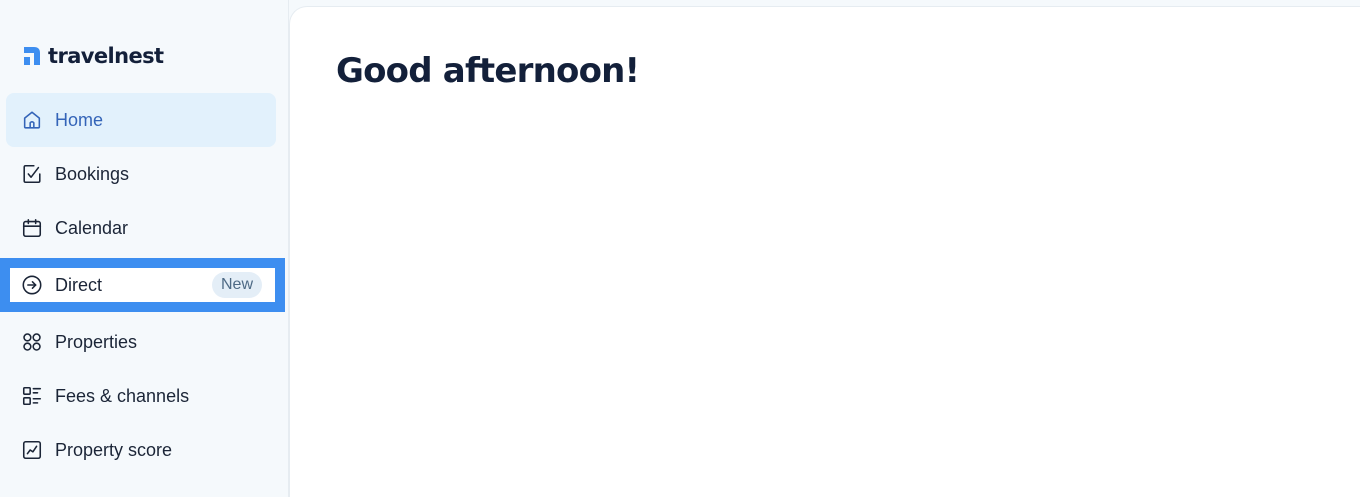  What do you see at coordinates (32, 228) in the screenshot?
I see `calendar-icon` at bounding box center [32, 228].